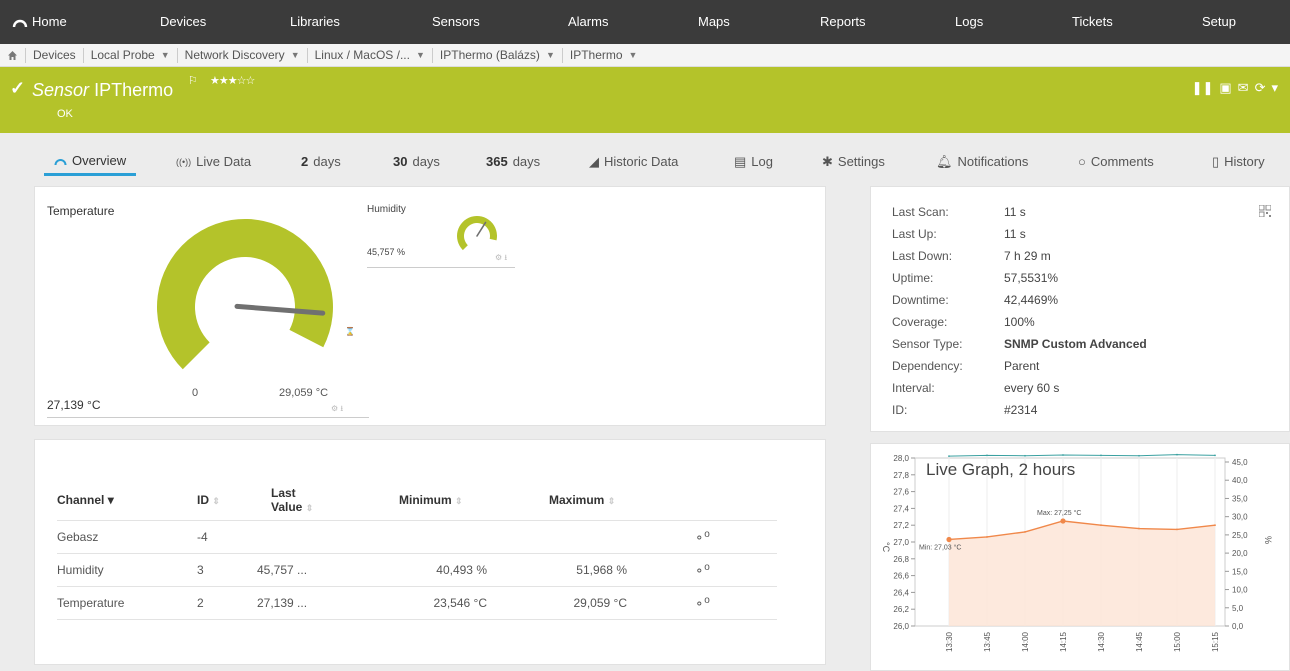 This screenshot has width=1290, height=671. I want to click on email-icon: ✉, so click(1243, 88).